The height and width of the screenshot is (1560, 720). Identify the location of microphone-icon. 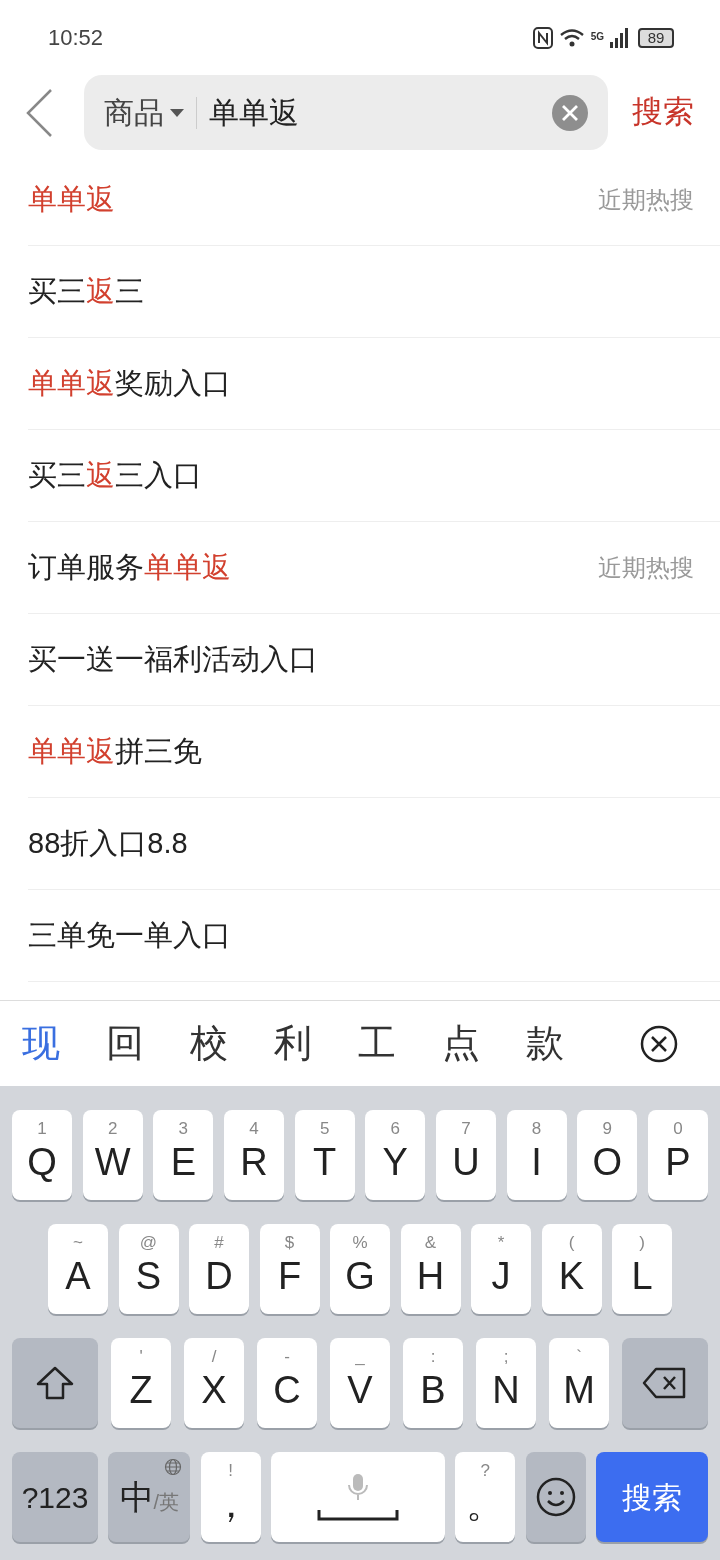
(358, 1487).